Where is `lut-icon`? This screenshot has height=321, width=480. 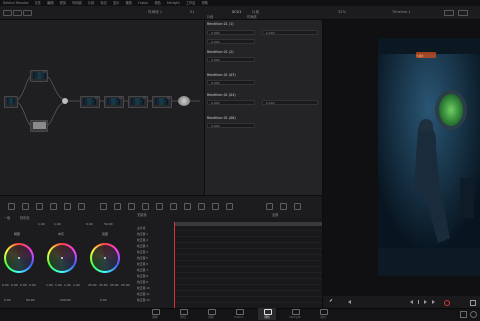 lut-icon is located at coordinates (17, 13).